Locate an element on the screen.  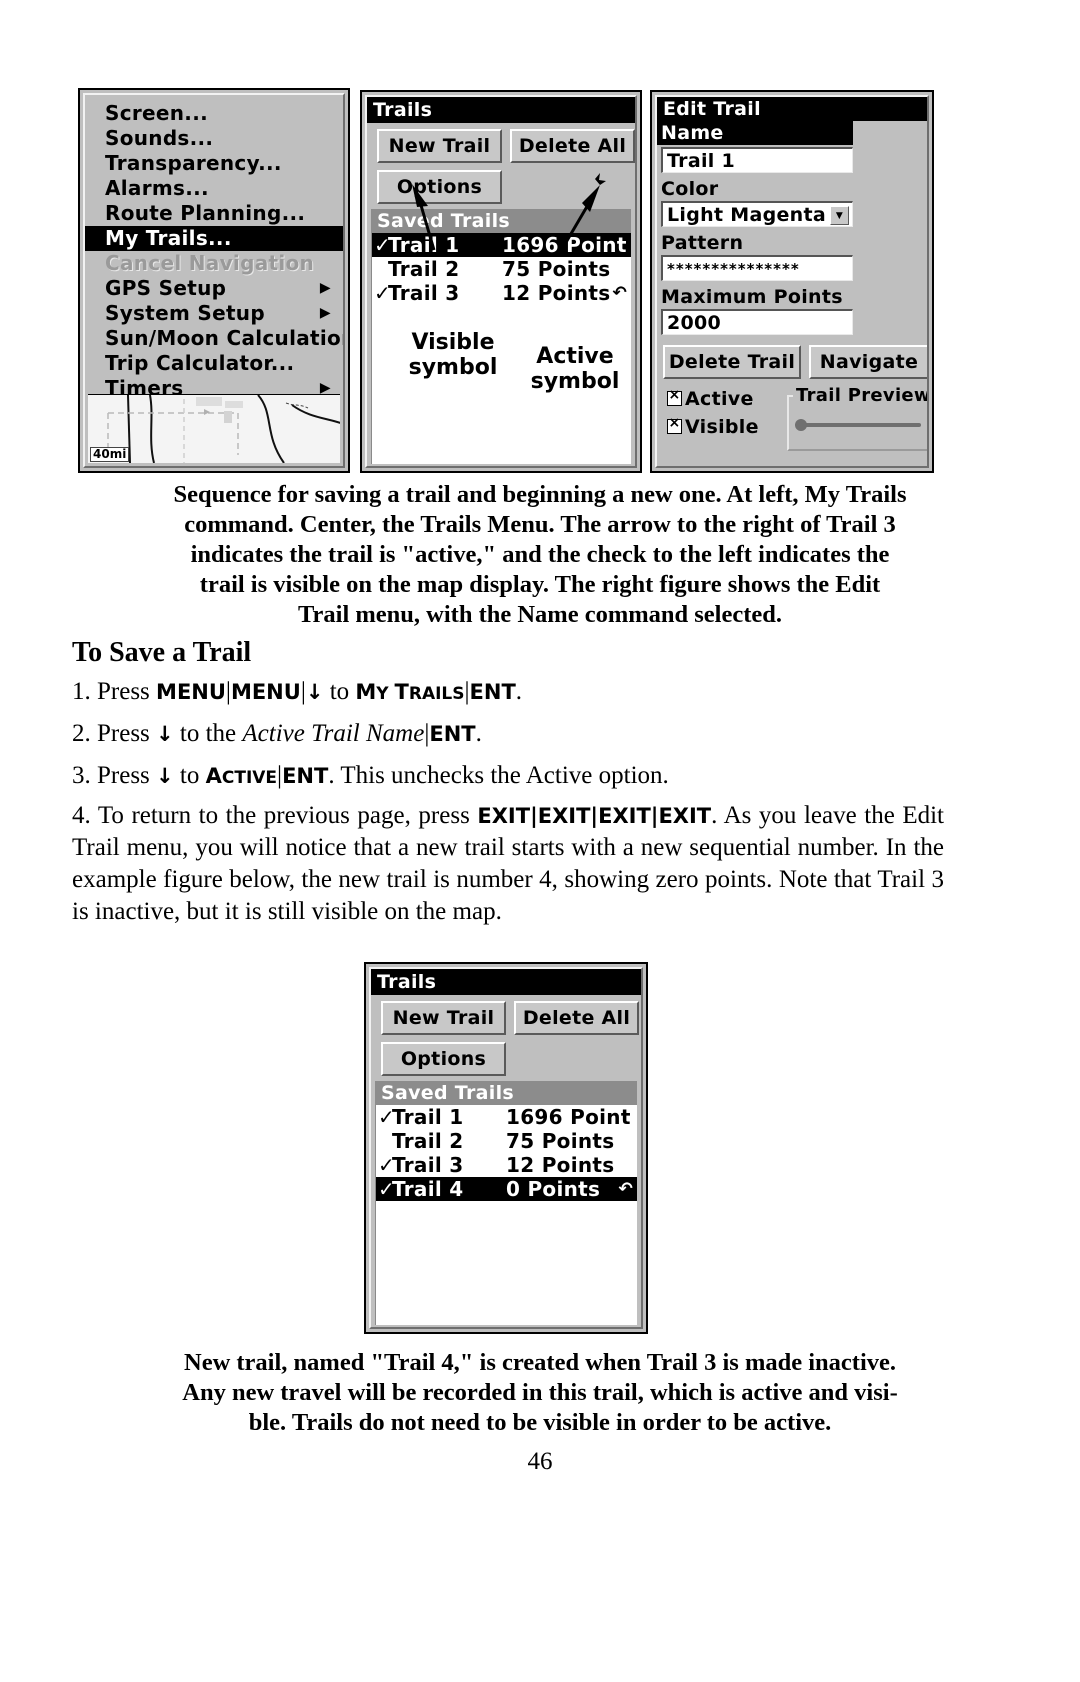
visible-checkbox: Visible is located at coordinates (713, 427).